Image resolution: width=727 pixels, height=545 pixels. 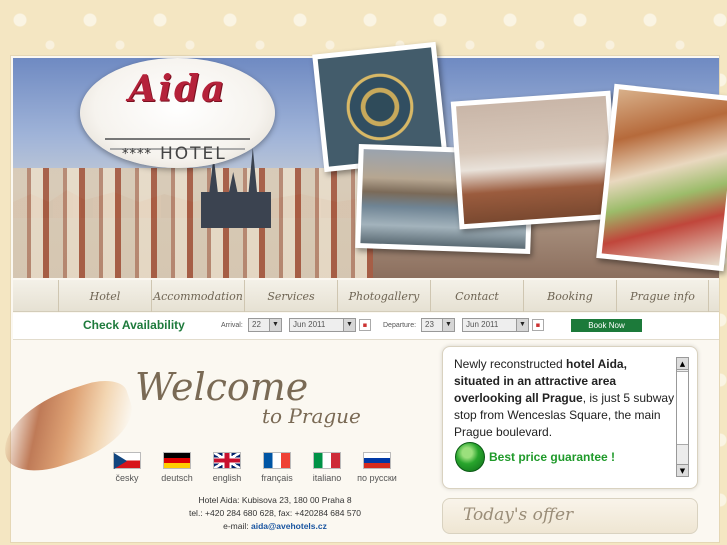 What do you see at coordinates (400, 325) in the screenshot?
I see `departure-label: Departure:` at bounding box center [400, 325].